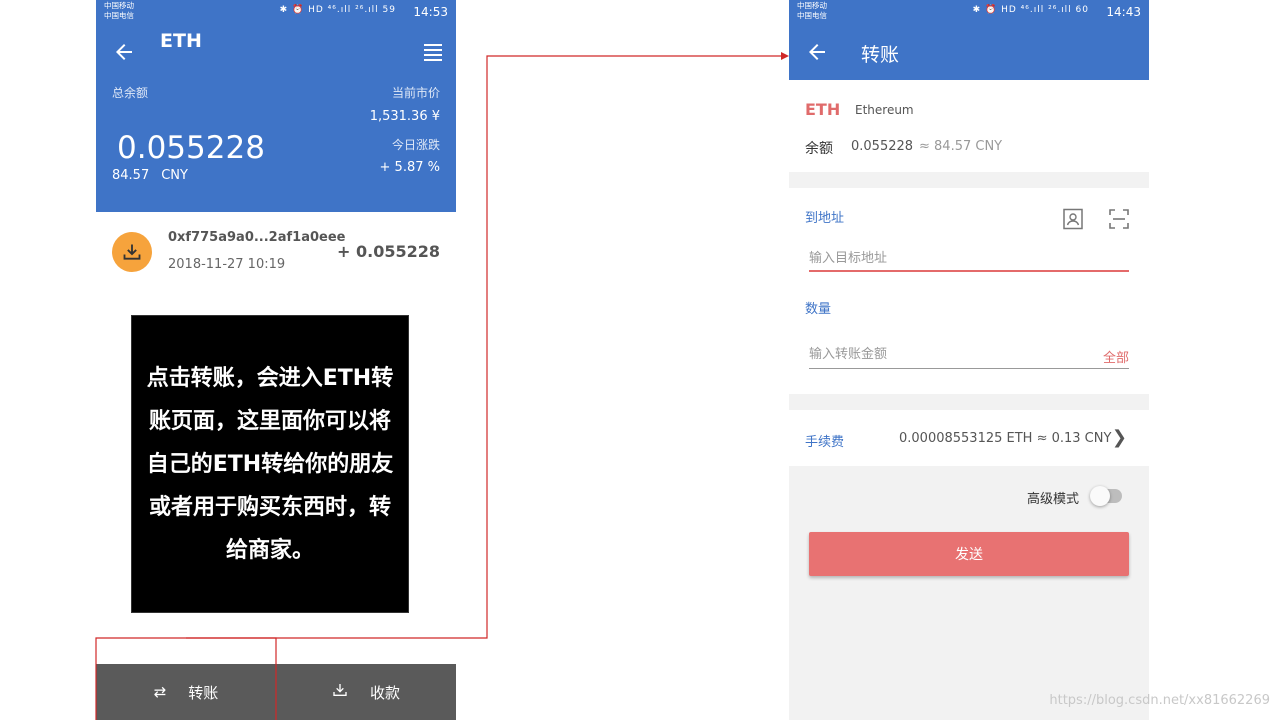  Describe the element at coordinates (433, 52) in the screenshot. I see `menu-icon` at that location.